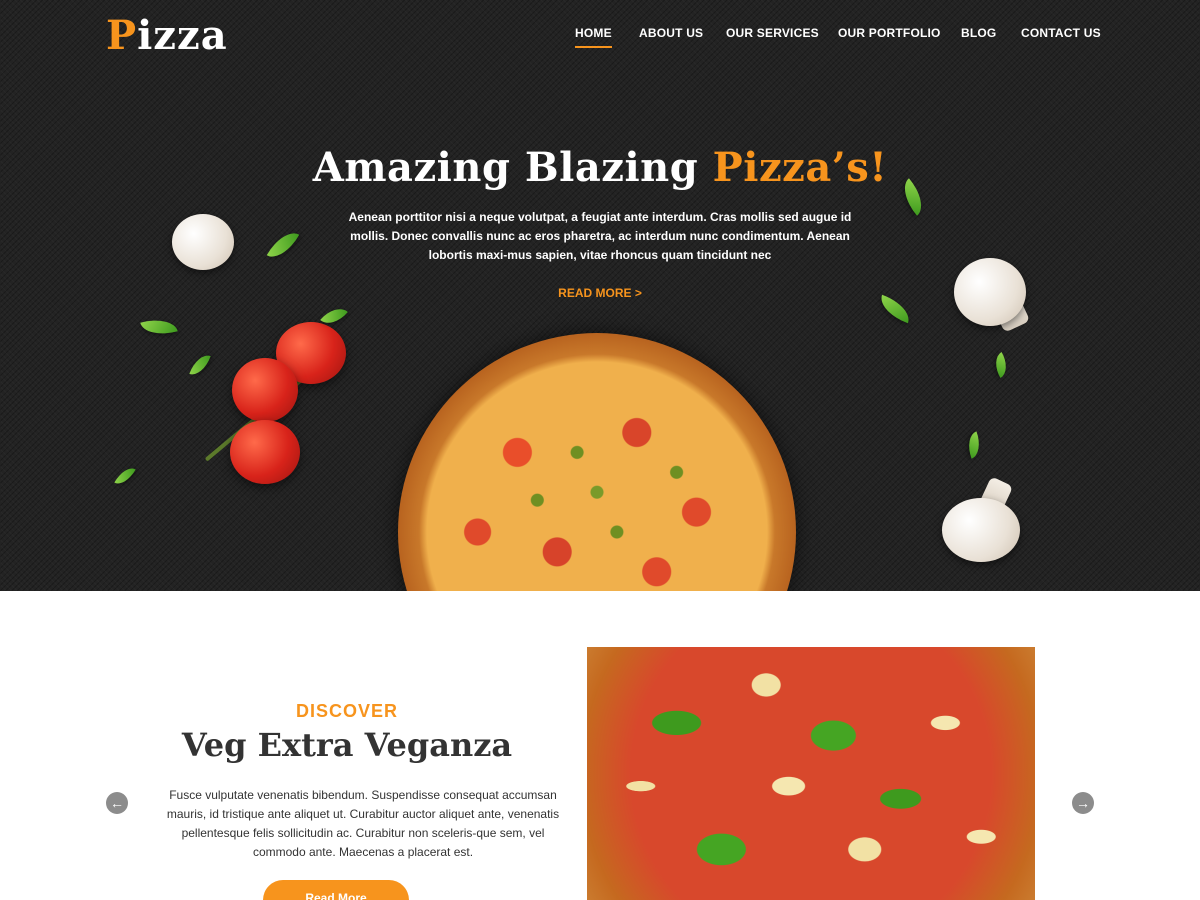 The image size is (1200, 900). I want to click on hero-title-main: Amazing Blazing, so click(512, 167).